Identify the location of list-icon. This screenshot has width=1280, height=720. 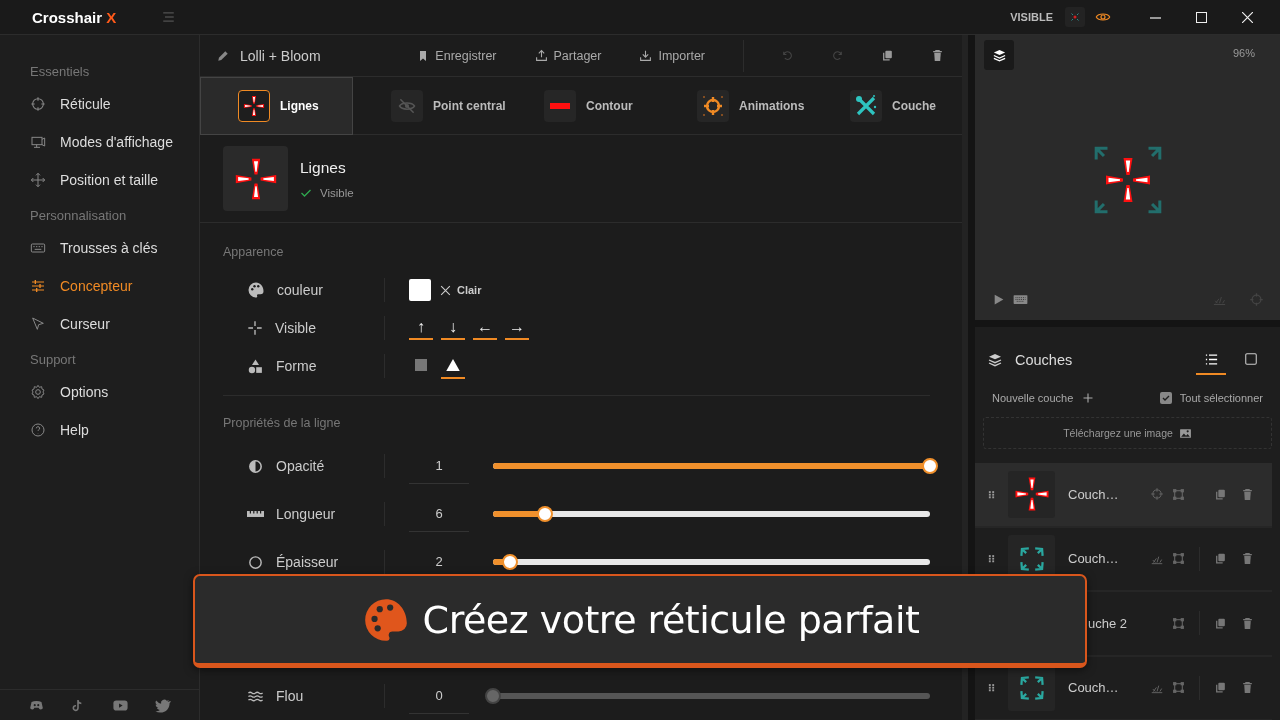
(1211, 359).